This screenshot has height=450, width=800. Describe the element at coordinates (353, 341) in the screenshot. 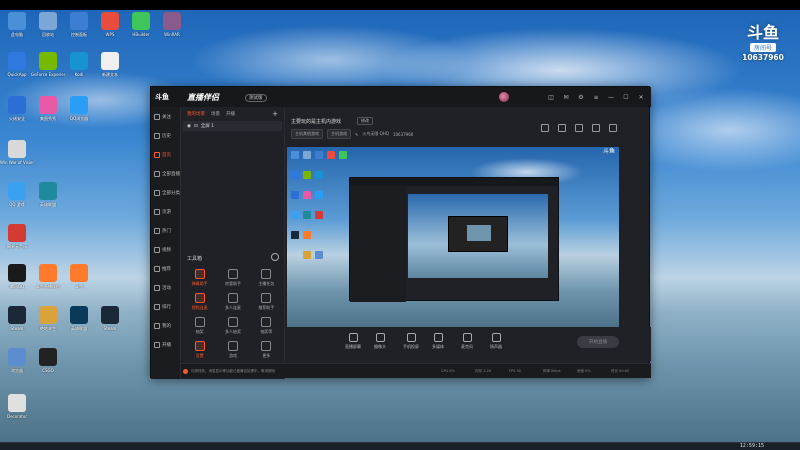

I see `source-button: 直播屏幕` at that location.